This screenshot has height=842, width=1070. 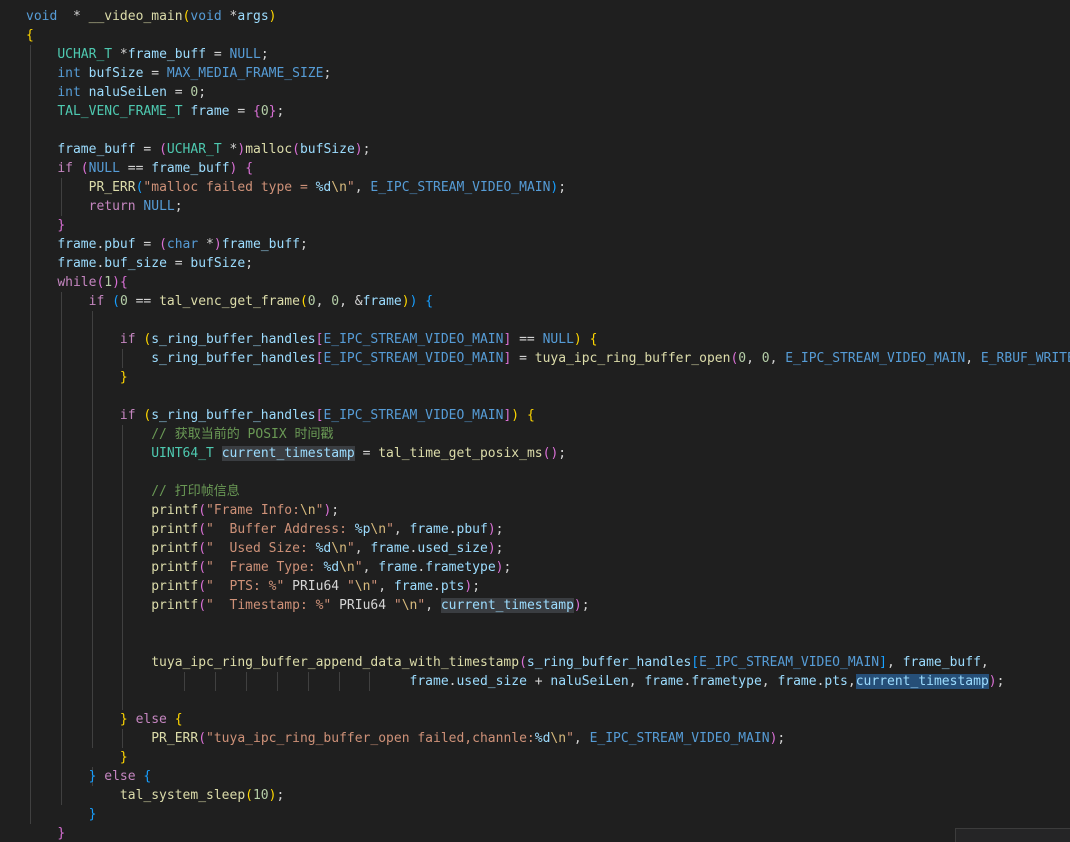 What do you see at coordinates (175, 738) in the screenshot?
I see `code-token: PR_ERR` at bounding box center [175, 738].